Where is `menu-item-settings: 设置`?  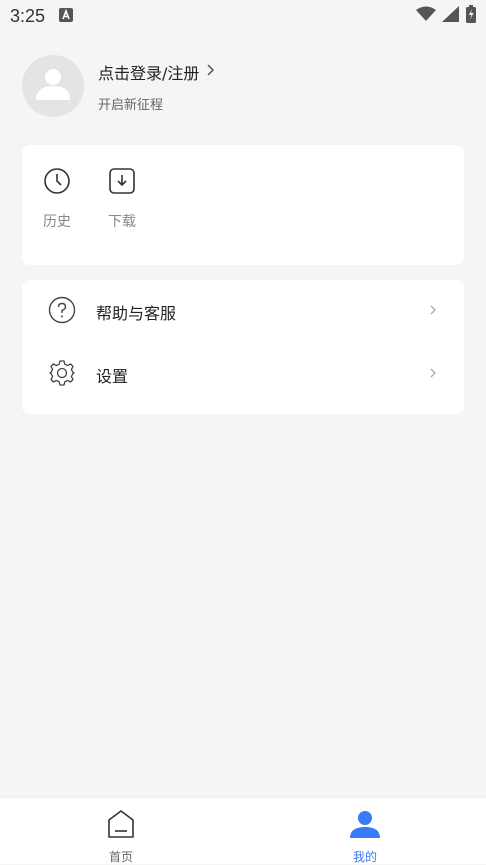 menu-item-settings: 设置 is located at coordinates (243, 374).